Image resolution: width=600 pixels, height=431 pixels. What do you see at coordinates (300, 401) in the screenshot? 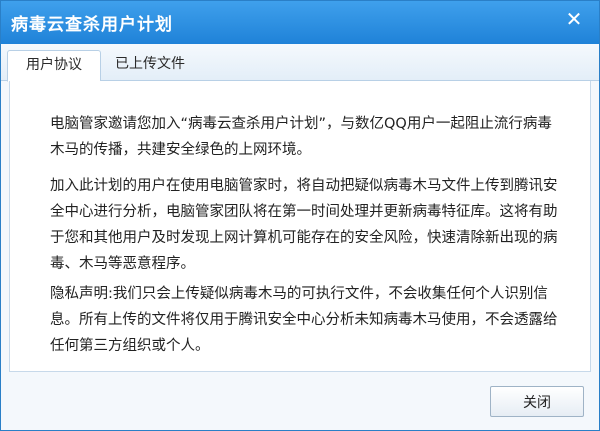
I see `dialog-footer: 关闭` at bounding box center [300, 401].